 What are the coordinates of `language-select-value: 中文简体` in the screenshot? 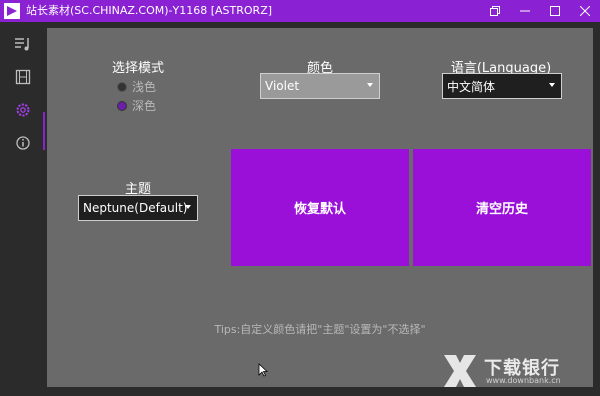 It's located at (471, 86).